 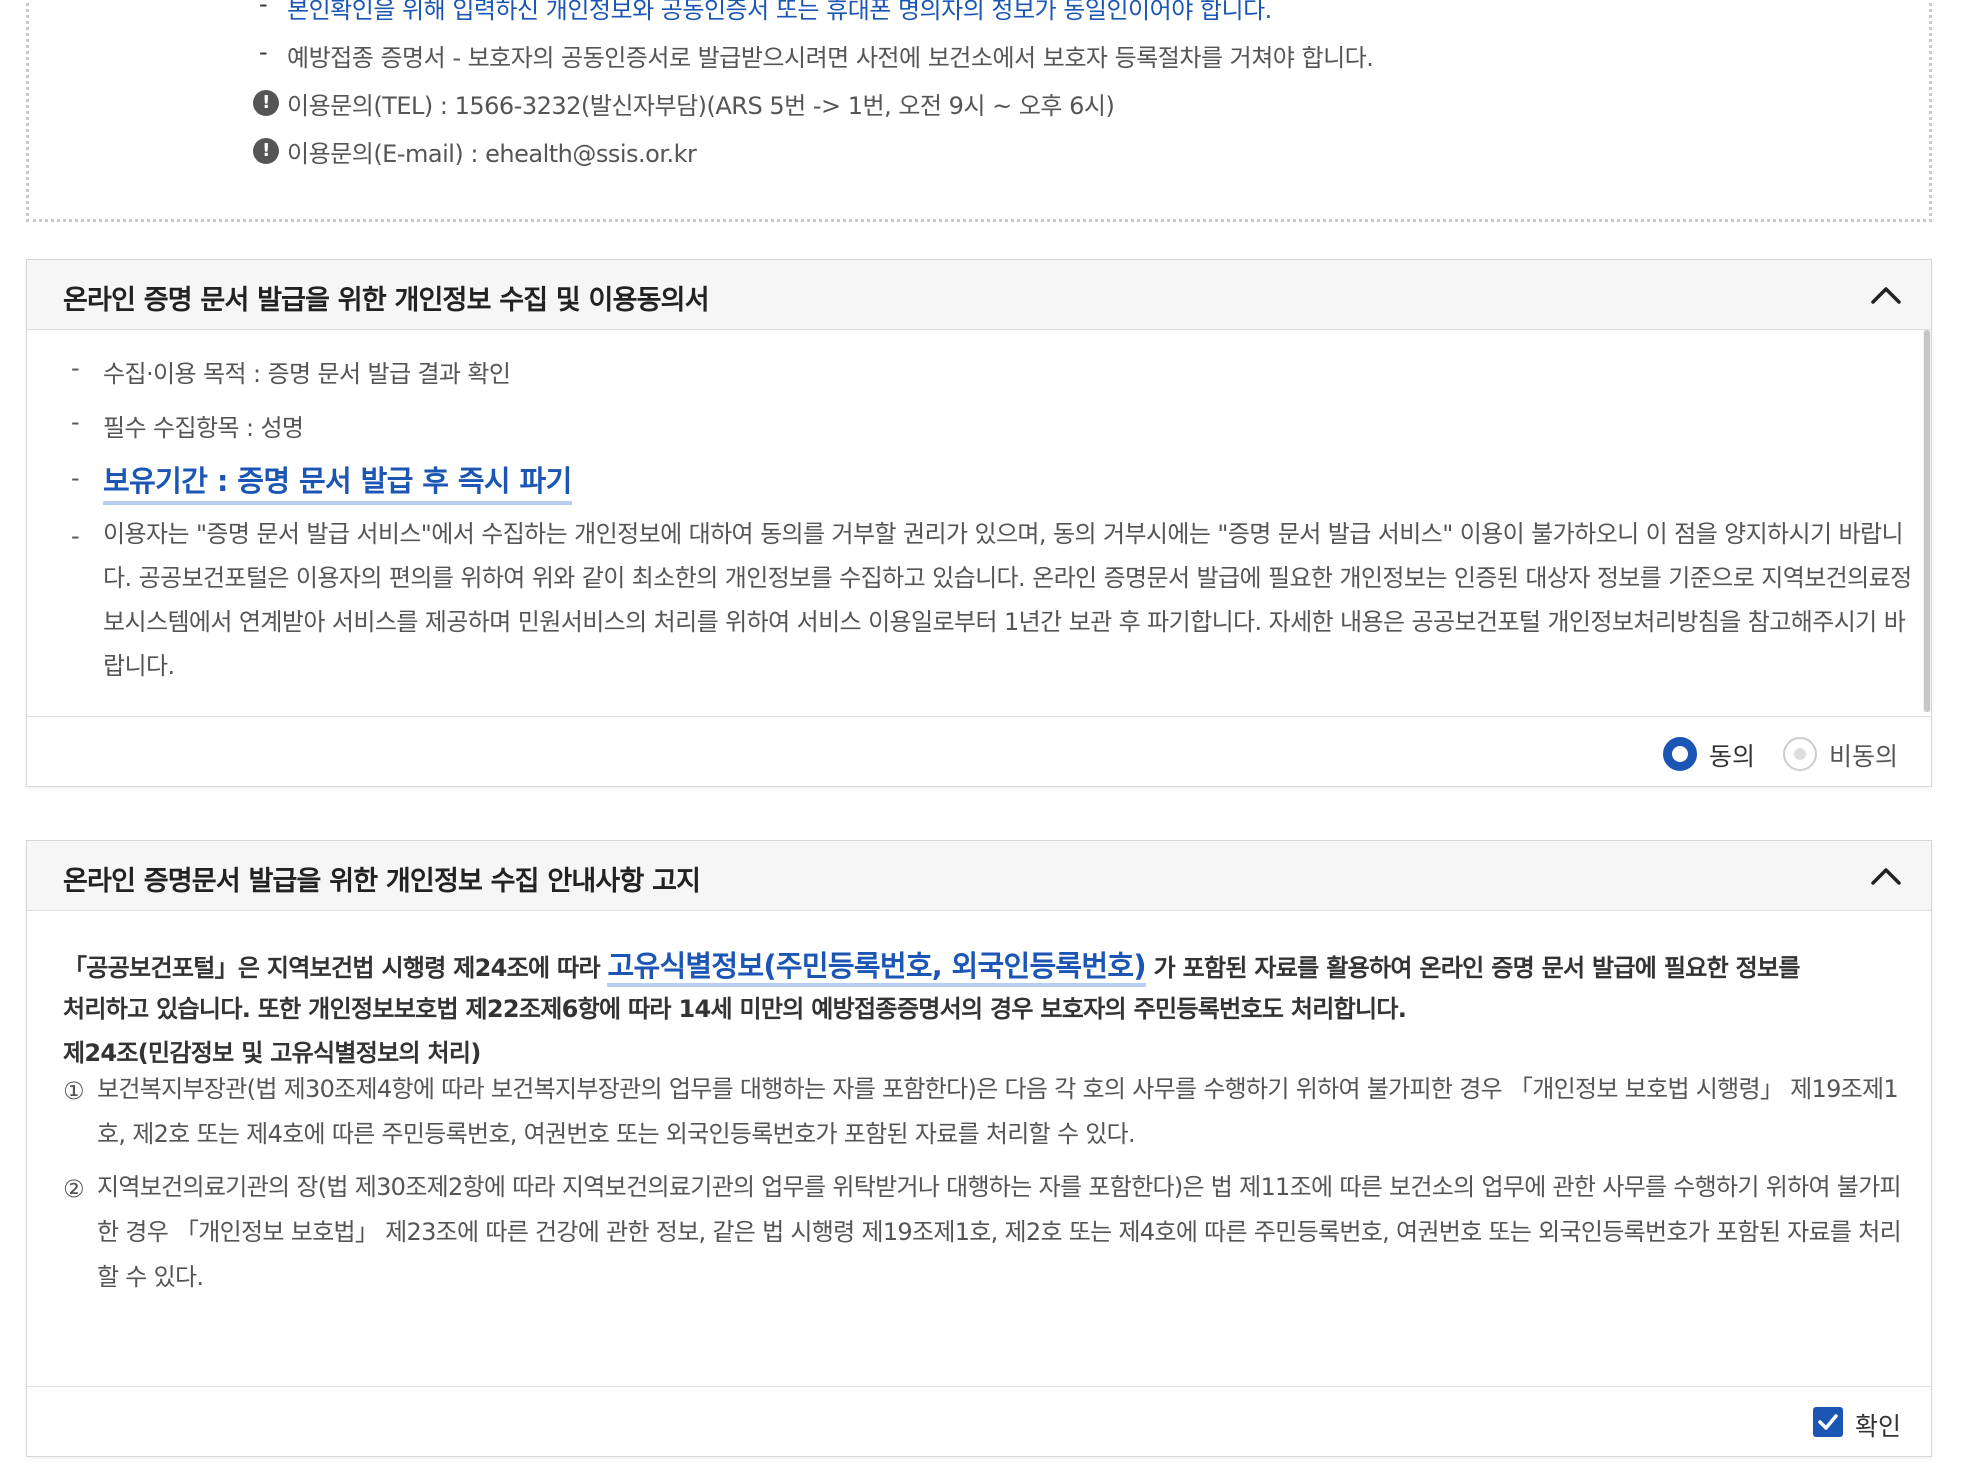 I want to click on radio-unchecked-icon, so click(x=1800, y=754).